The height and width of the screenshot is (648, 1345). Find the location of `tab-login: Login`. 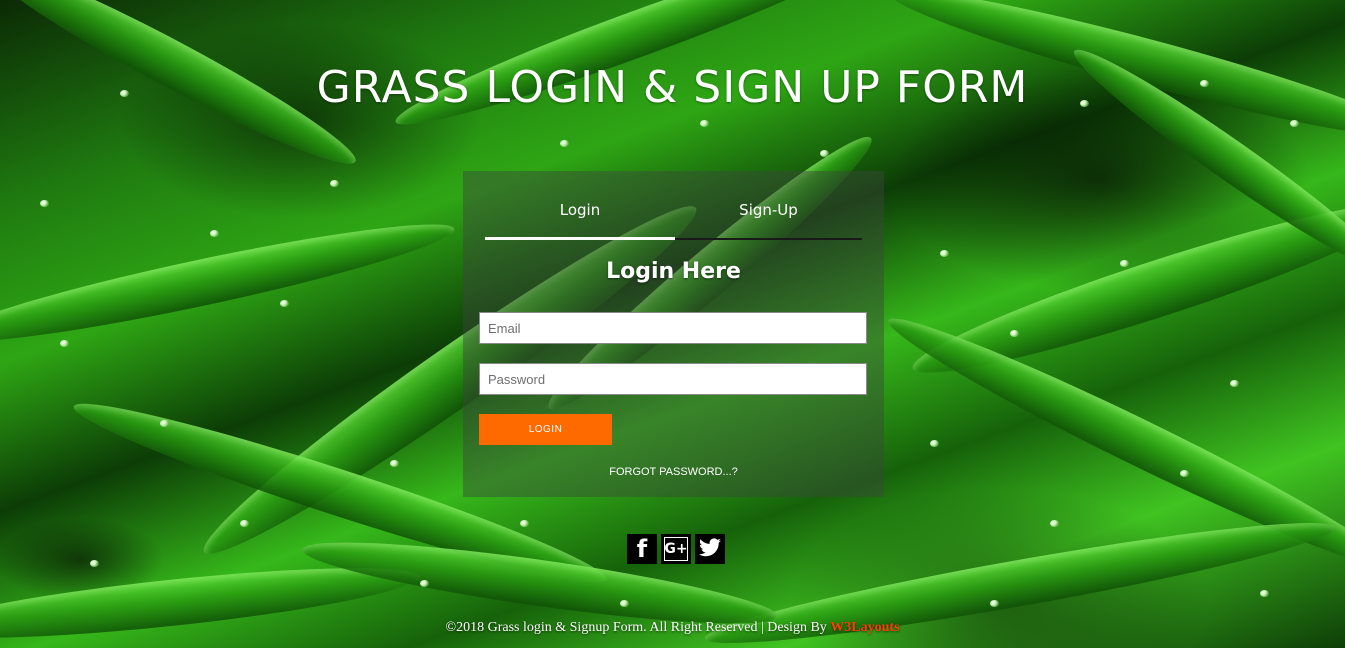

tab-login: Login is located at coordinates (580, 216).